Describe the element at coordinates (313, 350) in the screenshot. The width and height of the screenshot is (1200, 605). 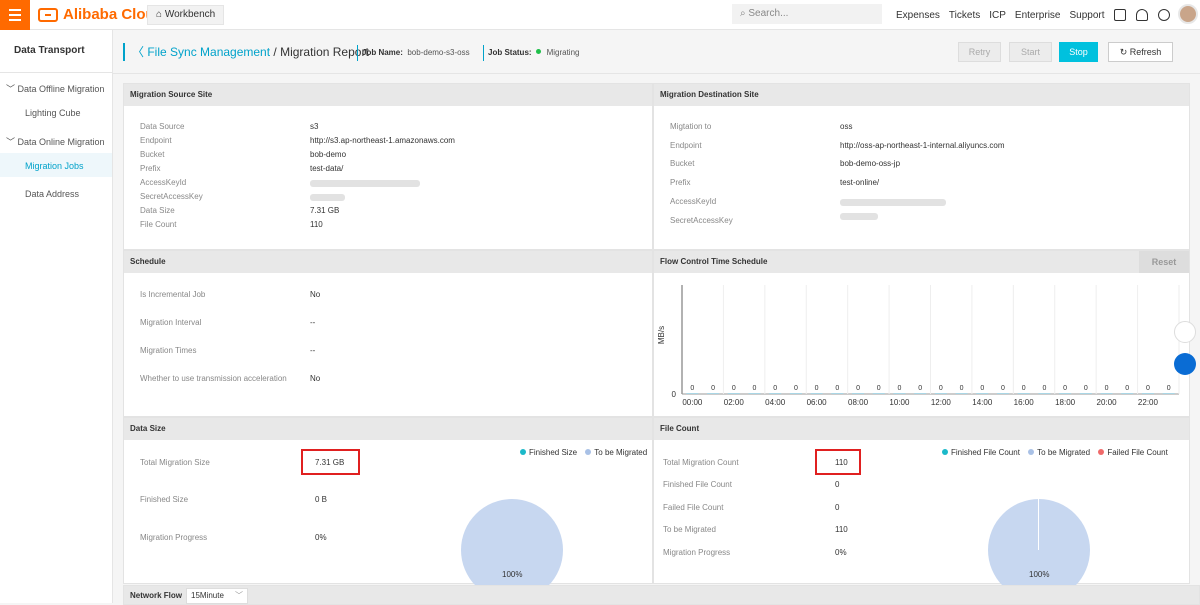
I see `schedule-value: --` at that location.